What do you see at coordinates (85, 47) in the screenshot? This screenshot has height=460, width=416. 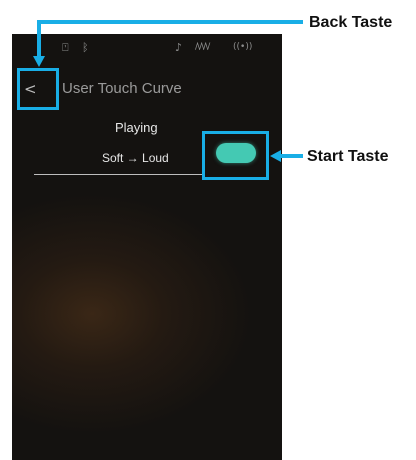 I see `bluetooth-icon: ᛒ` at bounding box center [85, 47].